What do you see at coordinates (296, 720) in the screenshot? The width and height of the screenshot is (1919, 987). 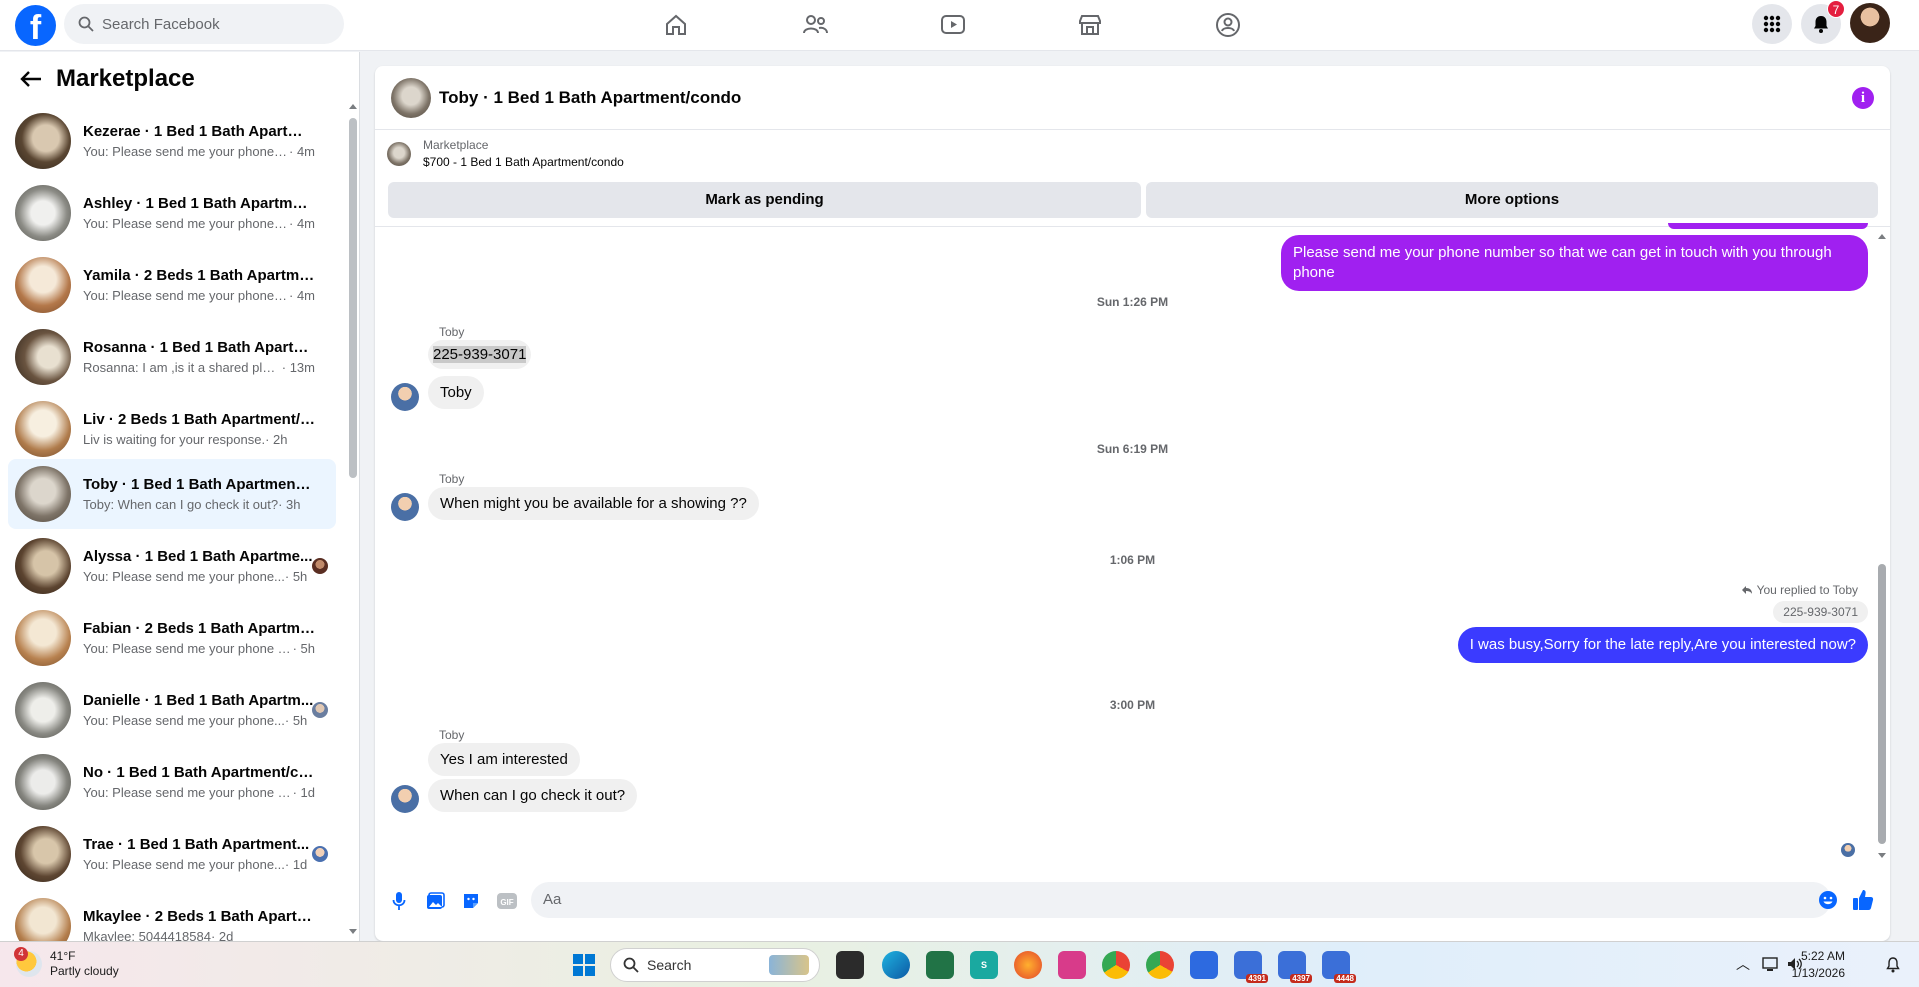 I see `conversation-time: · 5h` at bounding box center [296, 720].